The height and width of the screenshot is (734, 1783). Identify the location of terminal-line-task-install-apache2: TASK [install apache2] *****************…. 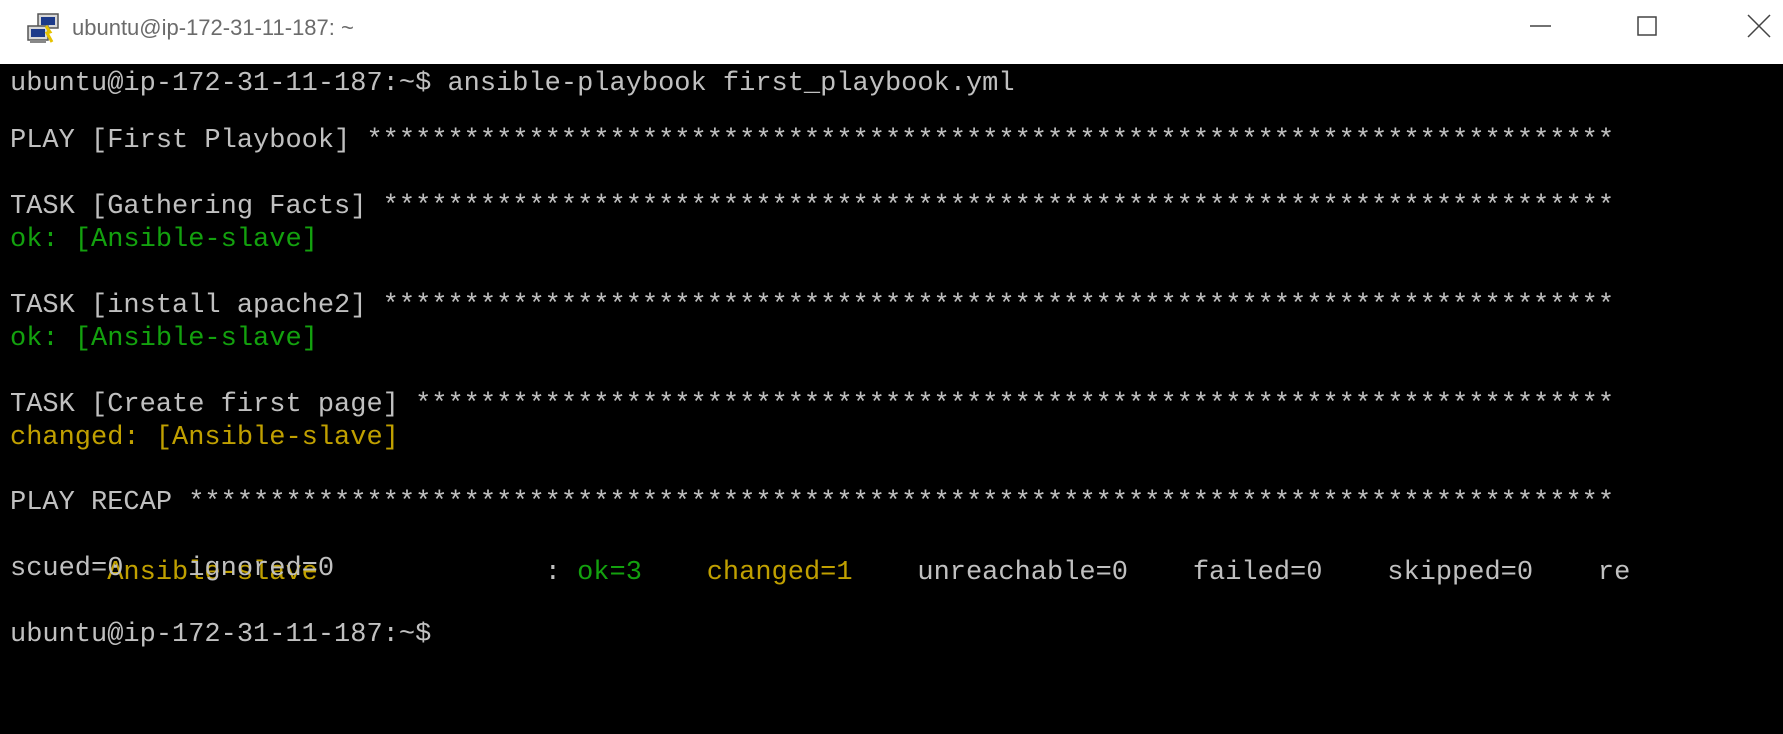
(812, 306).